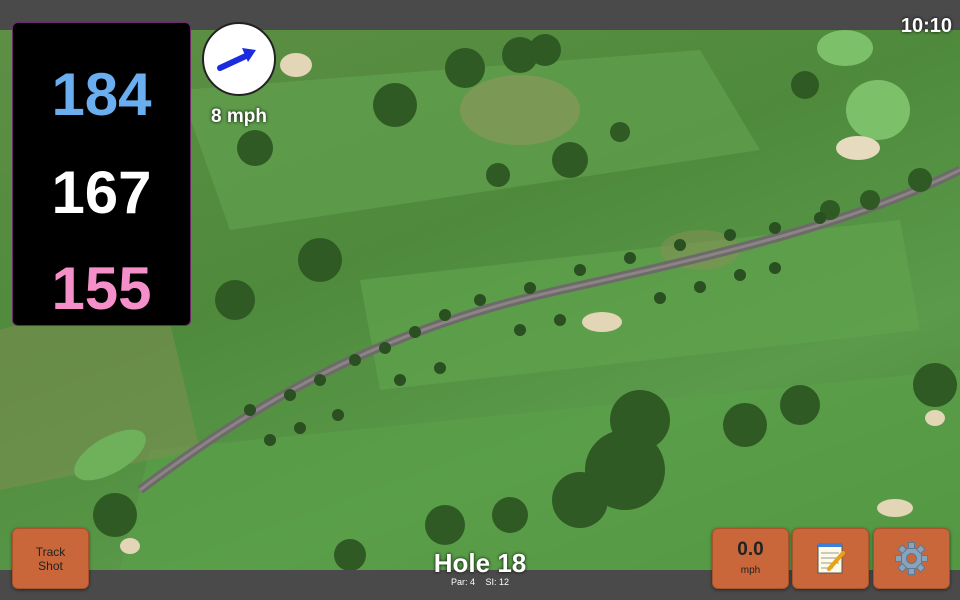 This screenshot has height=600, width=960. What do you see at coordinates (101, 192) in the screenshot?
I see `middle-distance: 167` at bounding box center [101, 192].